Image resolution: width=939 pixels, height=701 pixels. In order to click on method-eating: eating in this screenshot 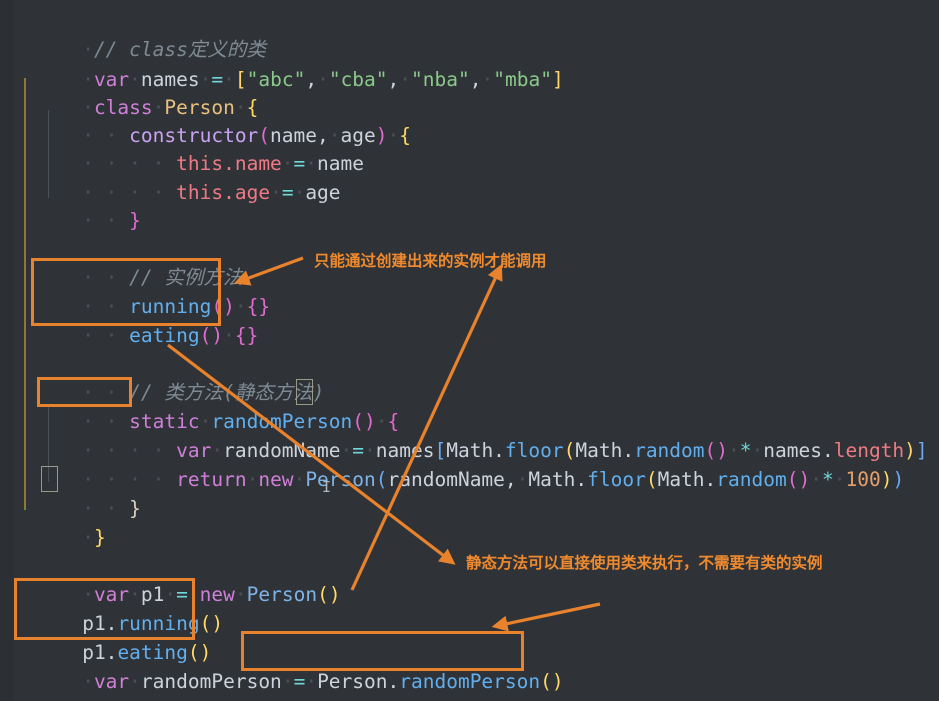, I will do `click(164, 335)`.